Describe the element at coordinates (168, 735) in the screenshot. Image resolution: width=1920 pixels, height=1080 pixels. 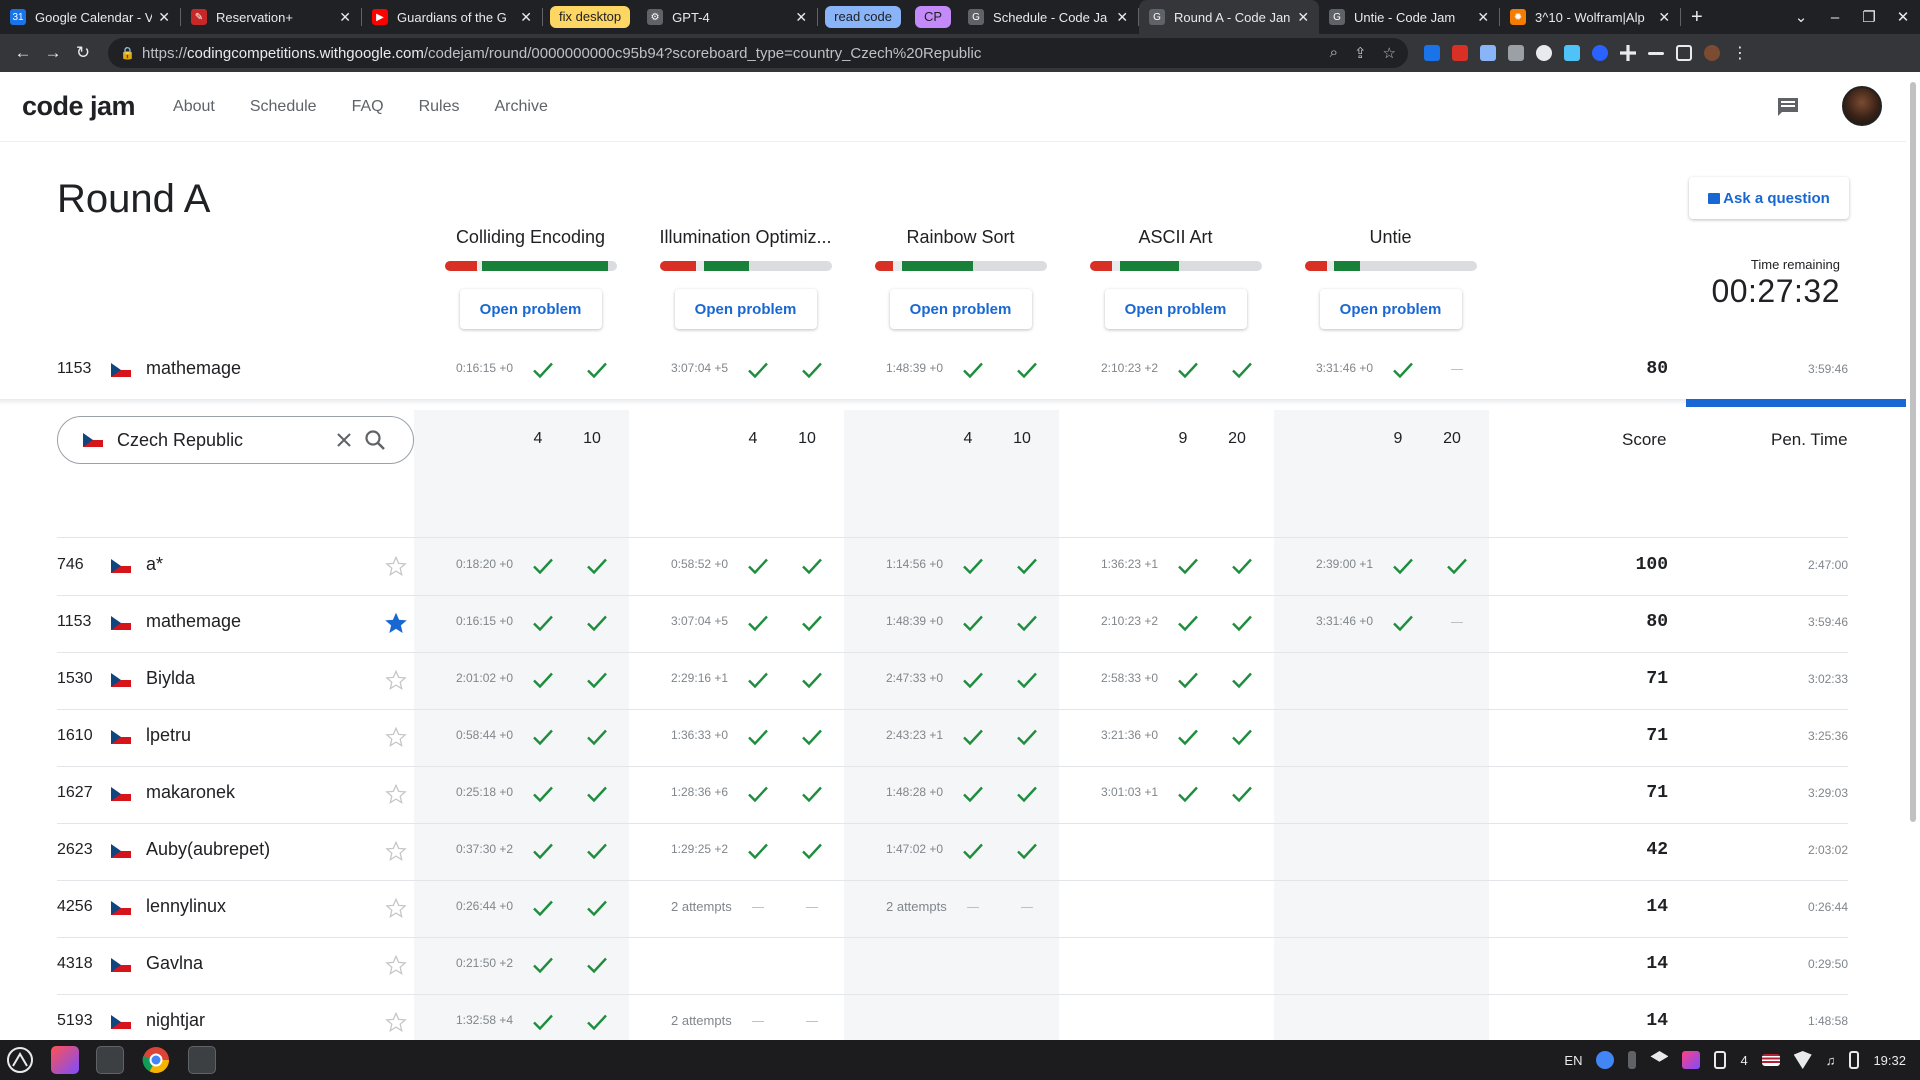
I see `username: lpetru` at that location.